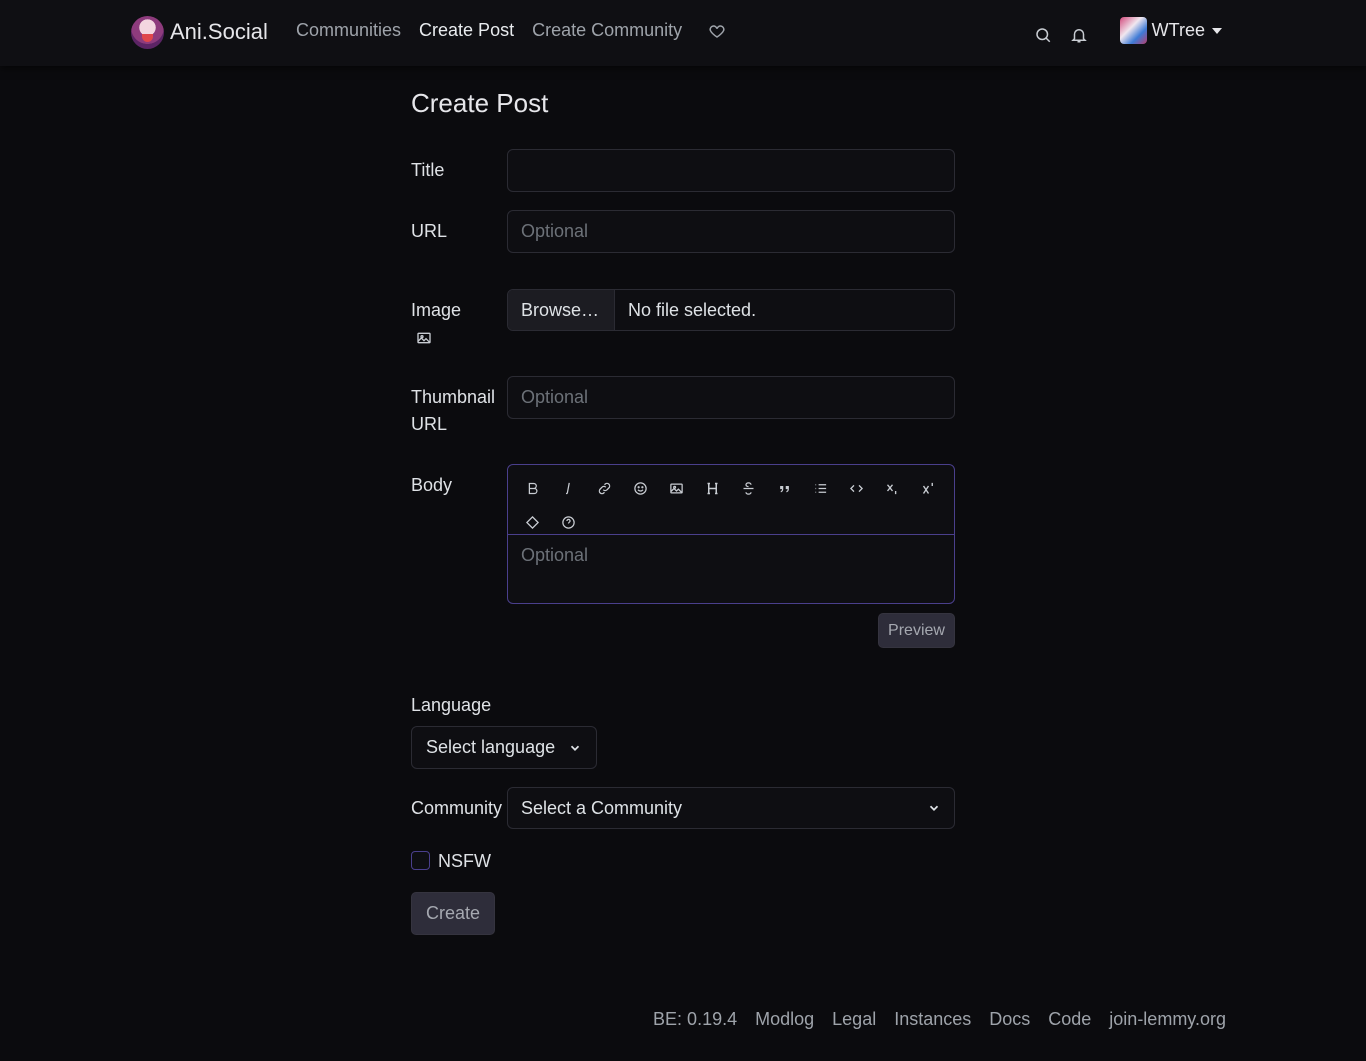 The width and height of the screenshot is (1366, 1061). What do you see at coordinates (532, 488) in the screenshot?
I see `bold-icon` at bounding box center [532, 488].